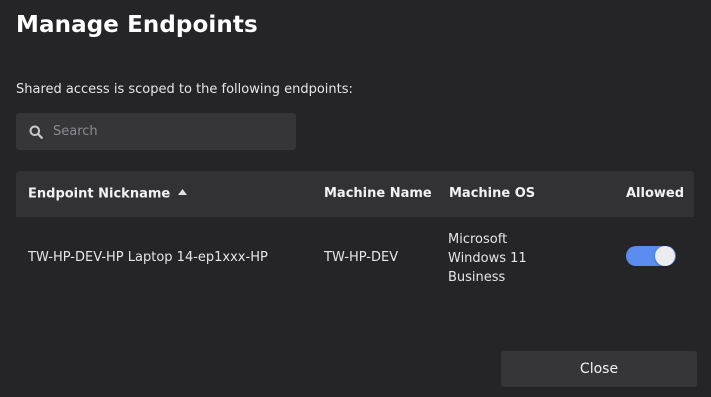  What do you see at coordinates (148, 257) in the screenshot?
I see `endpoint-nickname-cell: TW-HP-DEV-HP Laptop 14-ep1xxx-HP` at bounding box center [148, 257].